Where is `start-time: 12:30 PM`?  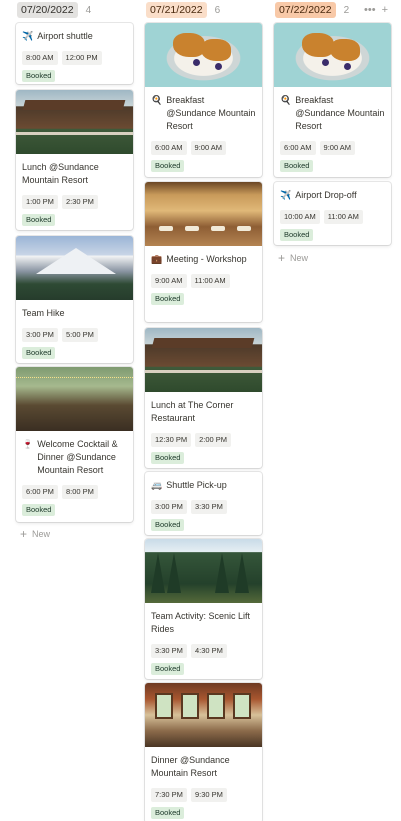 start-time: 12:30 PM is located at coordinates (171, 440).